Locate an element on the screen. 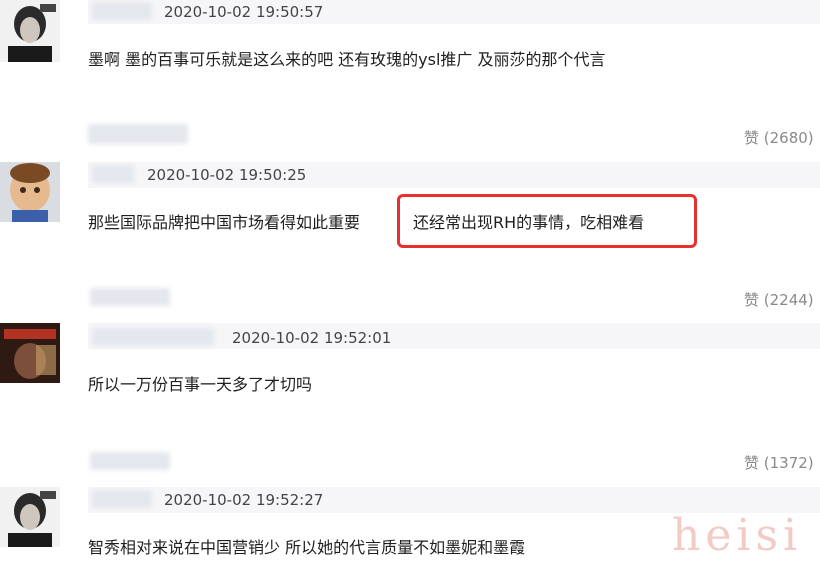  comment-text: 那些国际品牌把中国市场看得如此重要 is located at coordinates (224, 222).